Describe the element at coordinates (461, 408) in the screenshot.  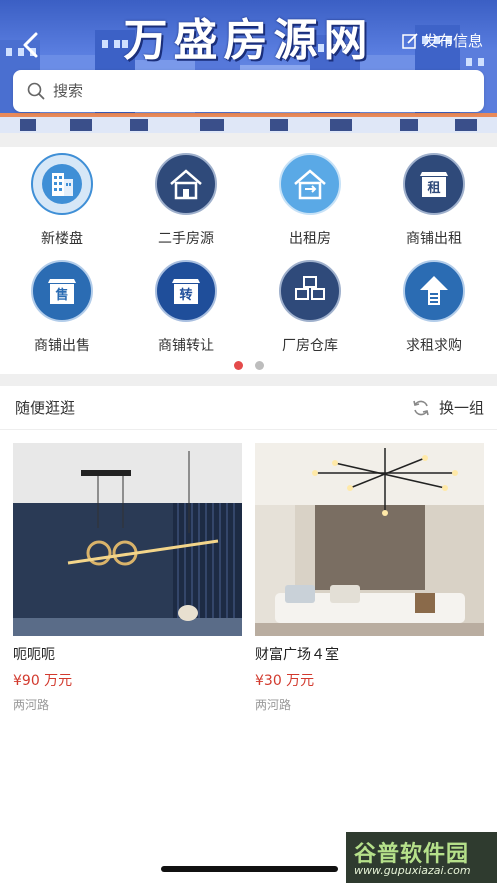
I see `refresh-label: 换一组` at that location.